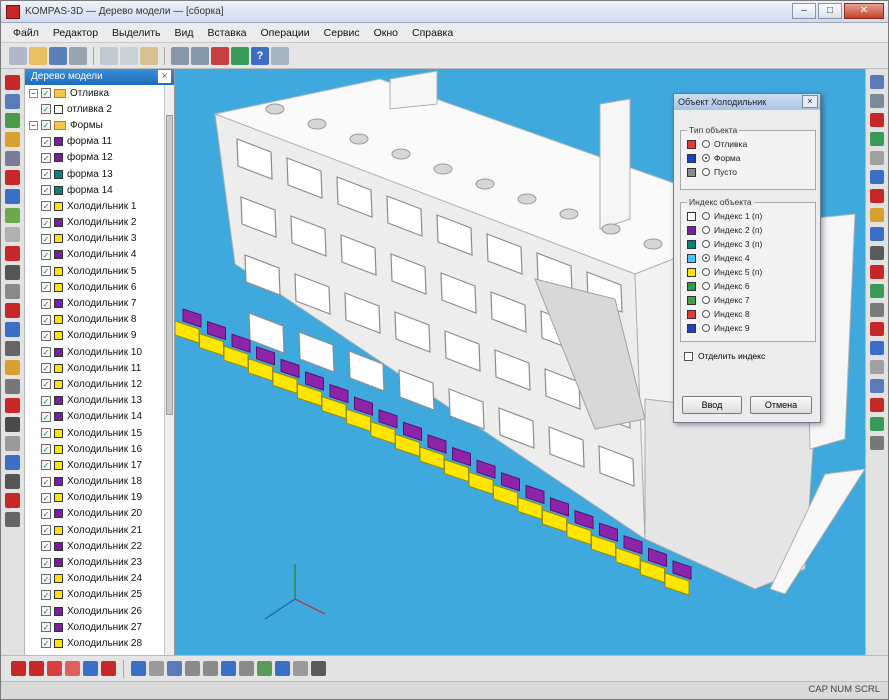  Describe the element at coordinates (38, 55) in the screenshot. I see `open-file-icon` at that location.